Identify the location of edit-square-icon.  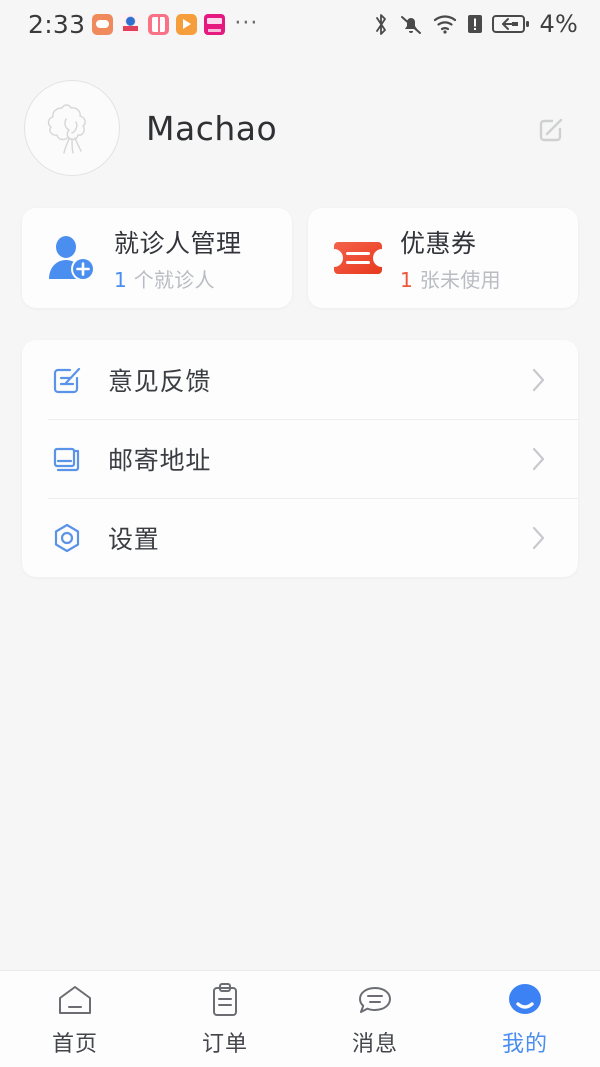
(551, 130).